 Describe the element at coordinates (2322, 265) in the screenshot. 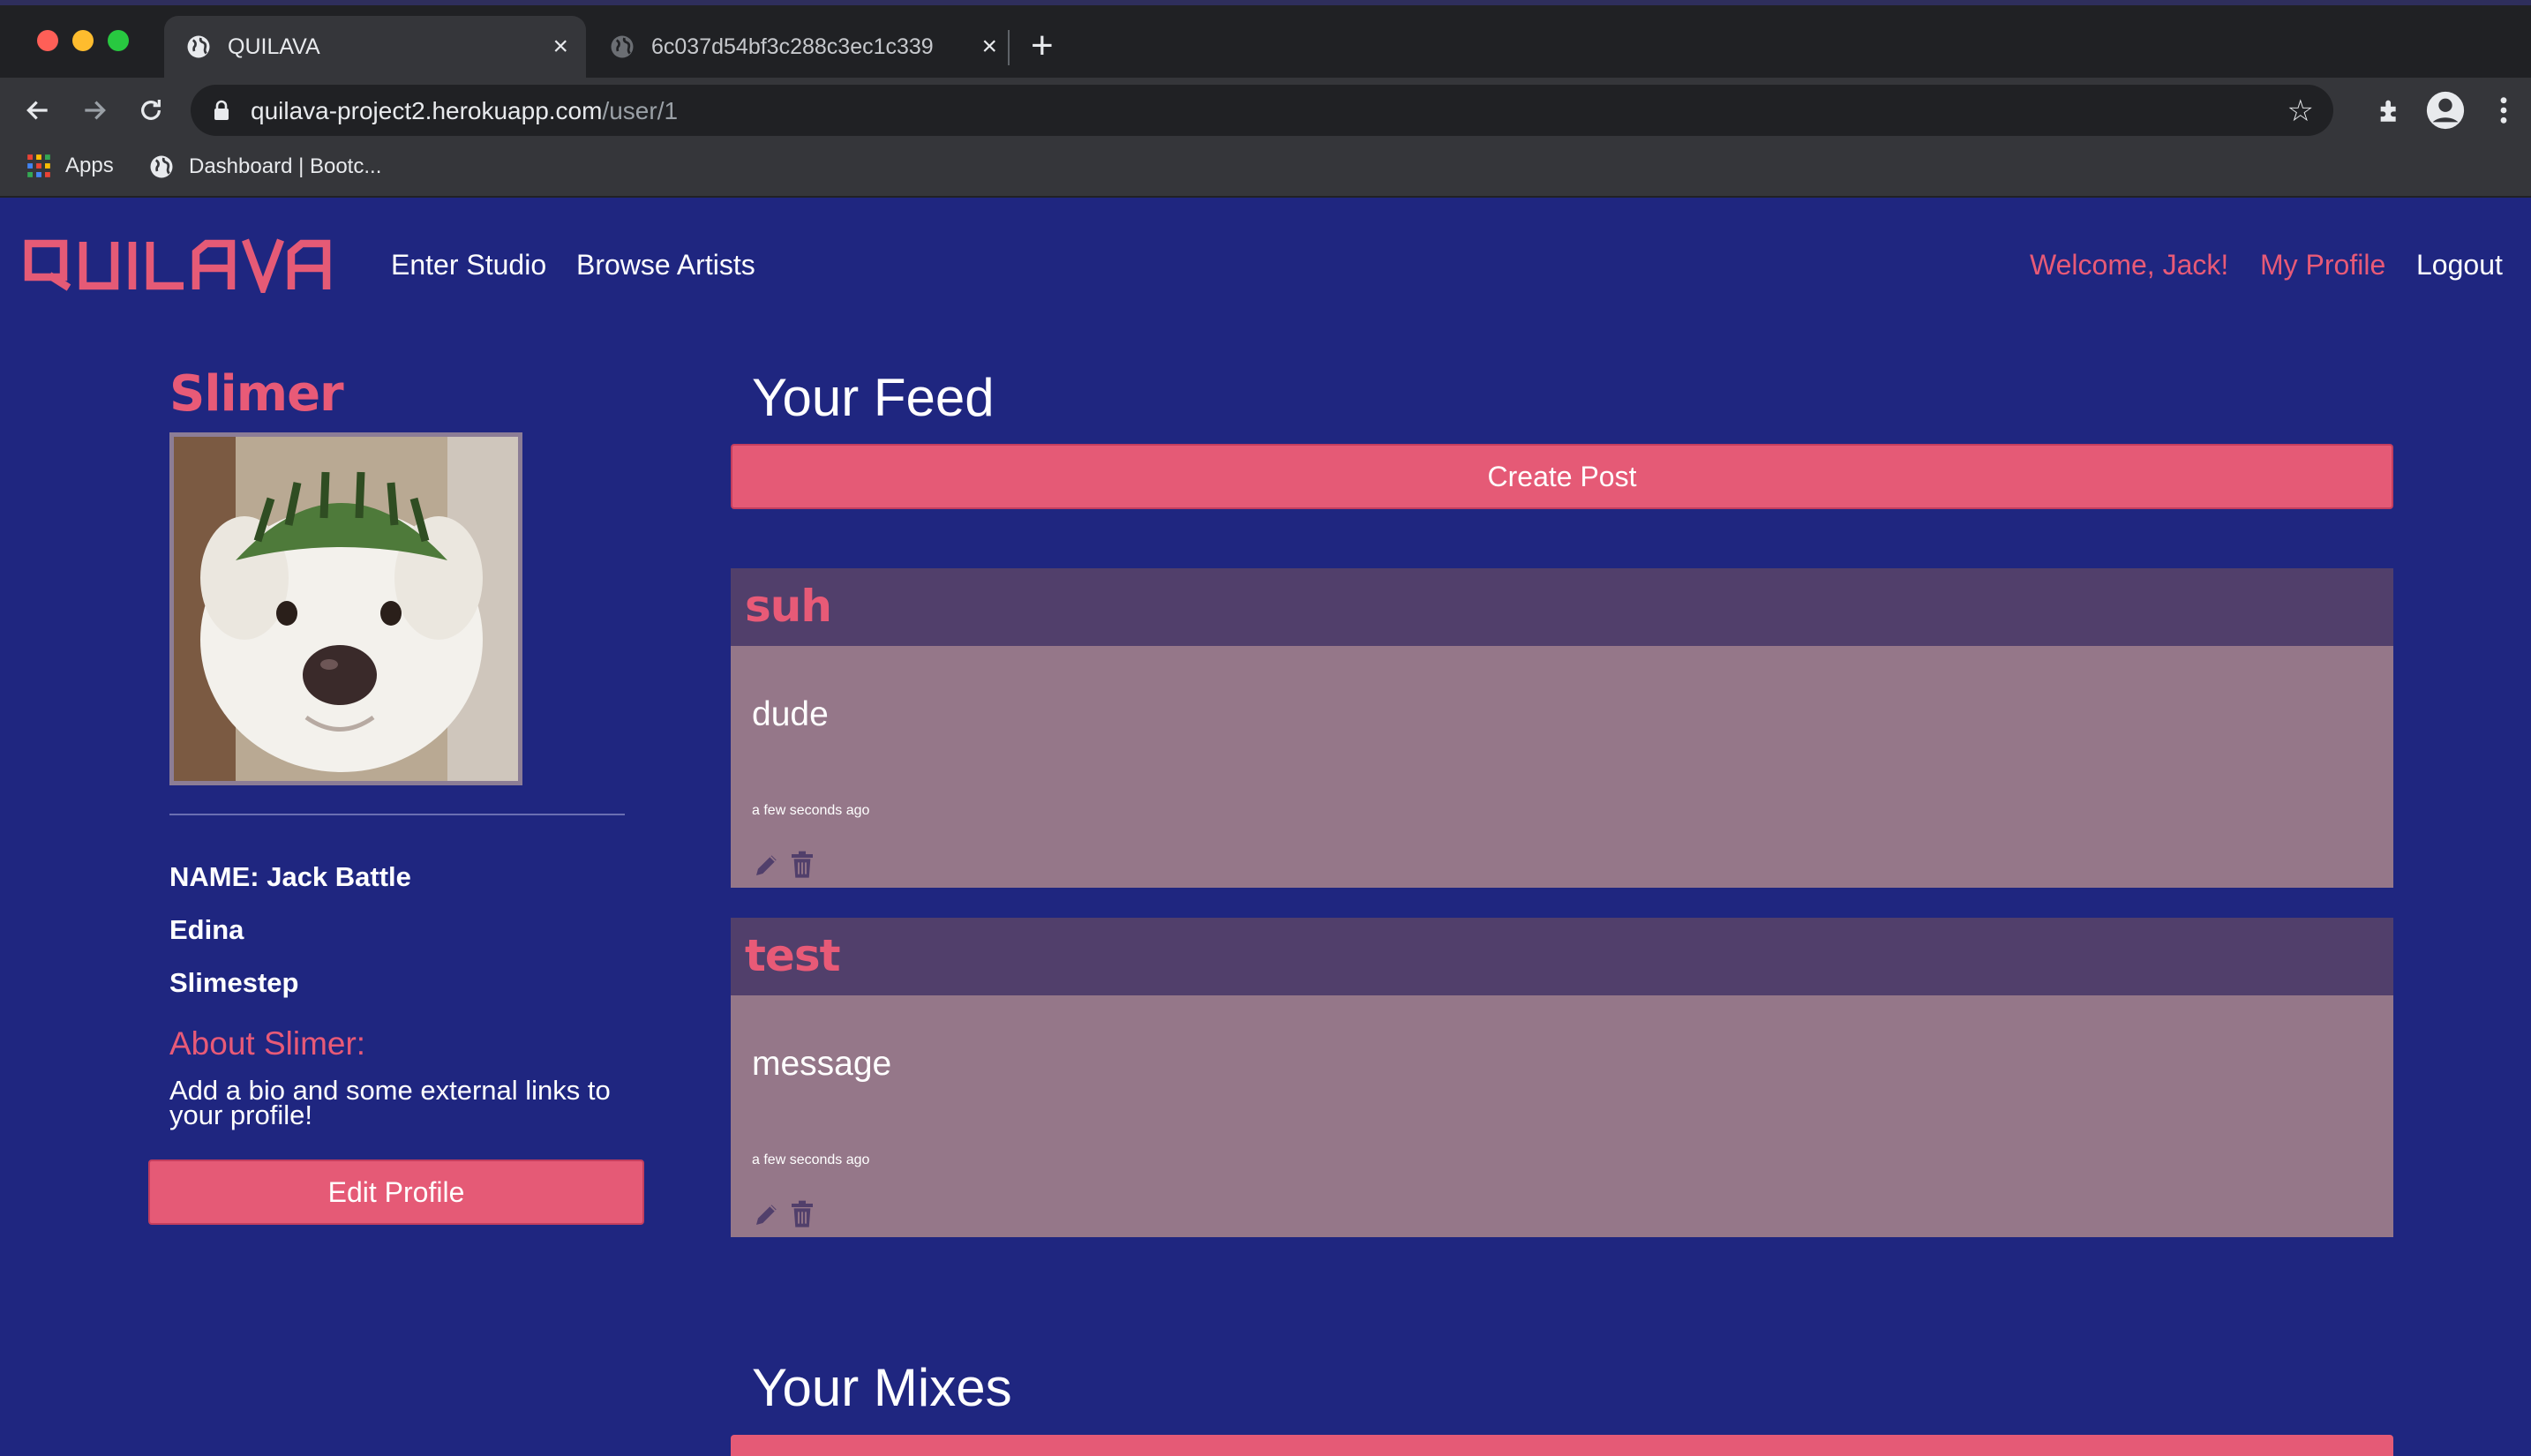

I see `nav-my-profile: My Profile` at that location.